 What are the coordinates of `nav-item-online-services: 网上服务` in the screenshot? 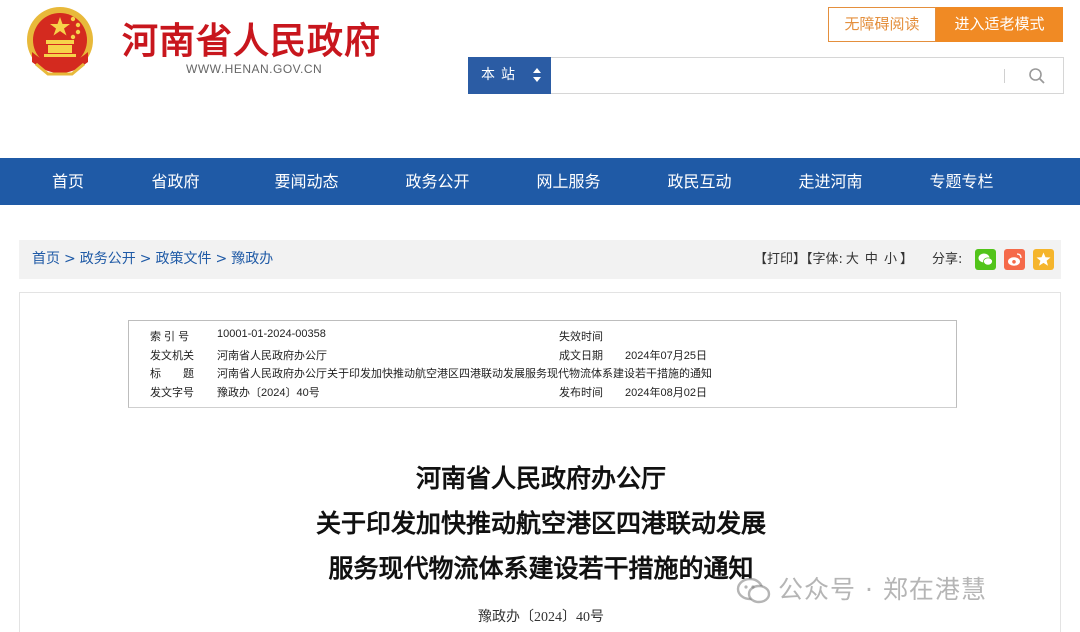 It's located at (568, 181).